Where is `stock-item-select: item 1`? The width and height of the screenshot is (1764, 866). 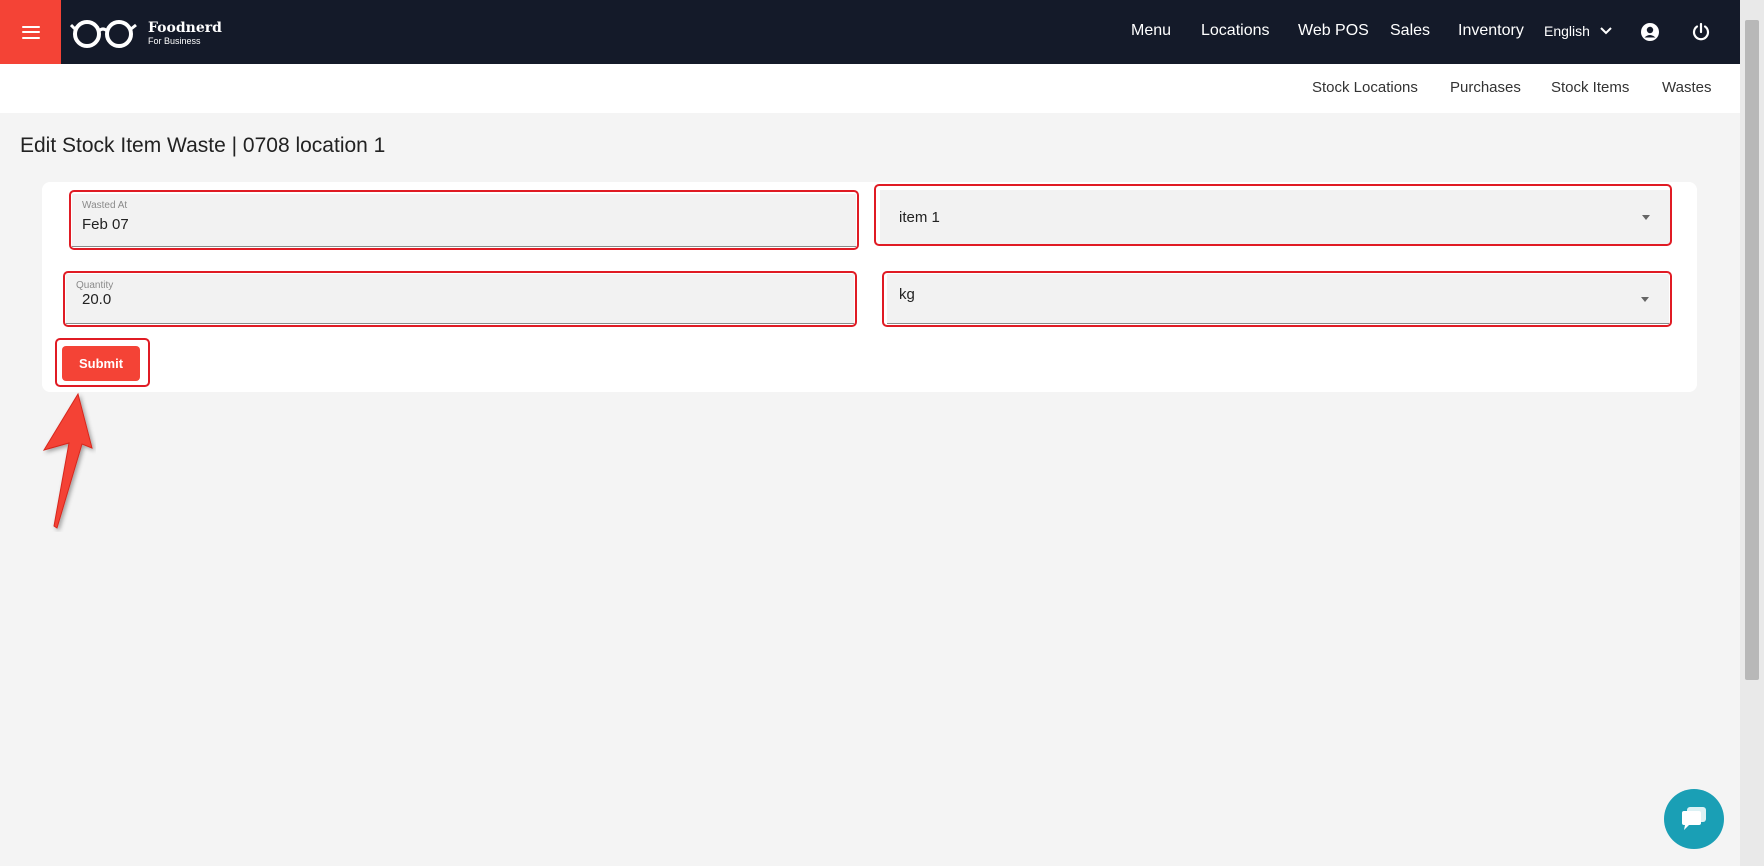 stock-item-select: item 1 is located at coordinates (1275, 217).